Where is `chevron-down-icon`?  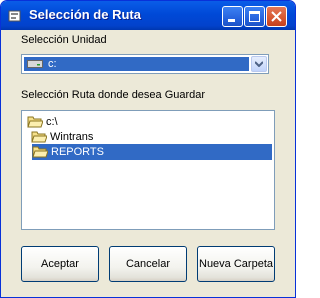
chevron-down-icon is located at coordinates (259, 64).